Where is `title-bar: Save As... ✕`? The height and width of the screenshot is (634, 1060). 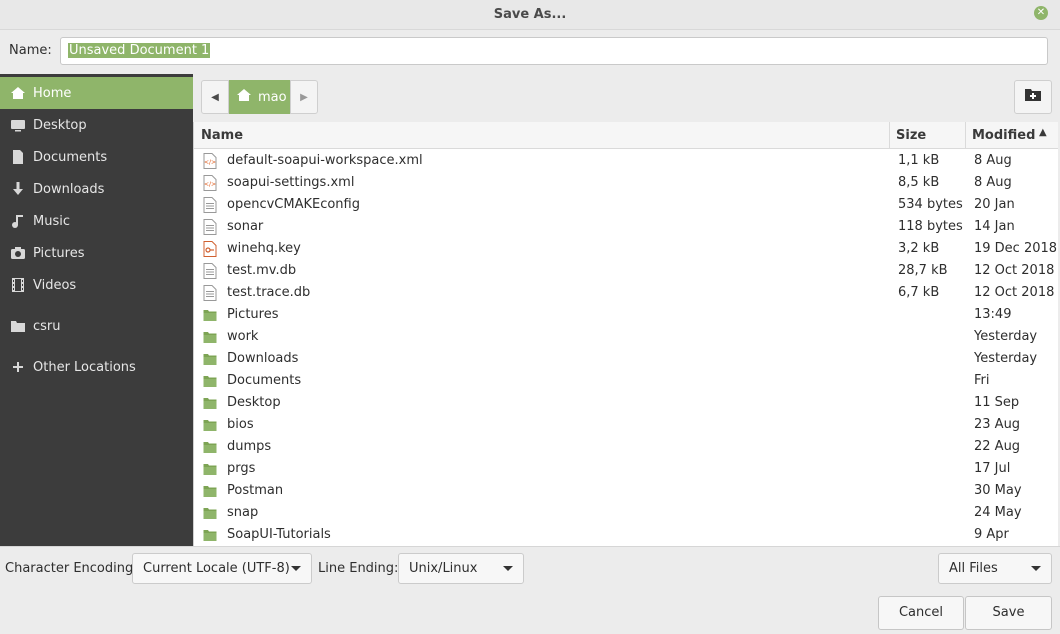 title-bar: Save As... ✕ is located at coordinates (530, 15).